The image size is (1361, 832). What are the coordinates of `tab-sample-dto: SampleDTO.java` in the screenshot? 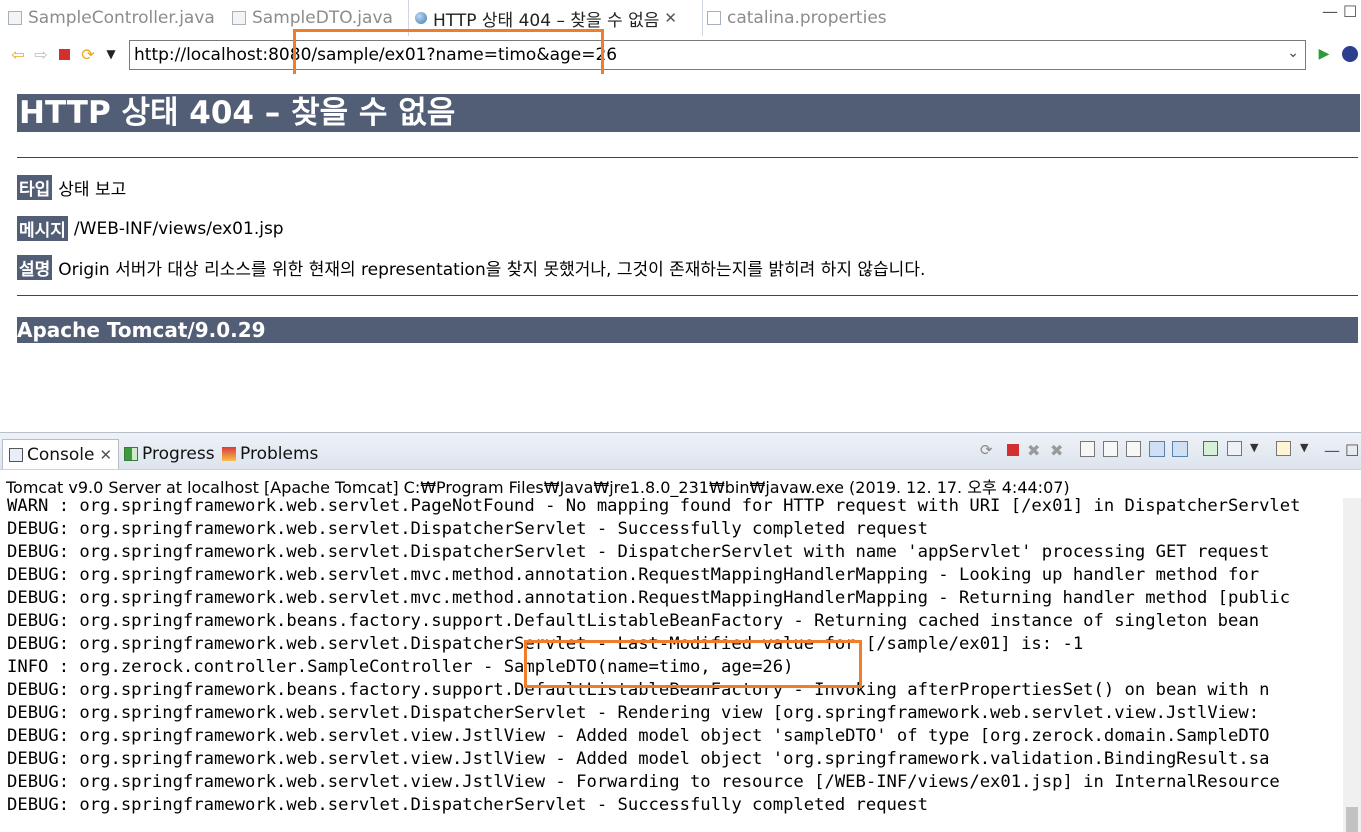 It's located at (312, 18).